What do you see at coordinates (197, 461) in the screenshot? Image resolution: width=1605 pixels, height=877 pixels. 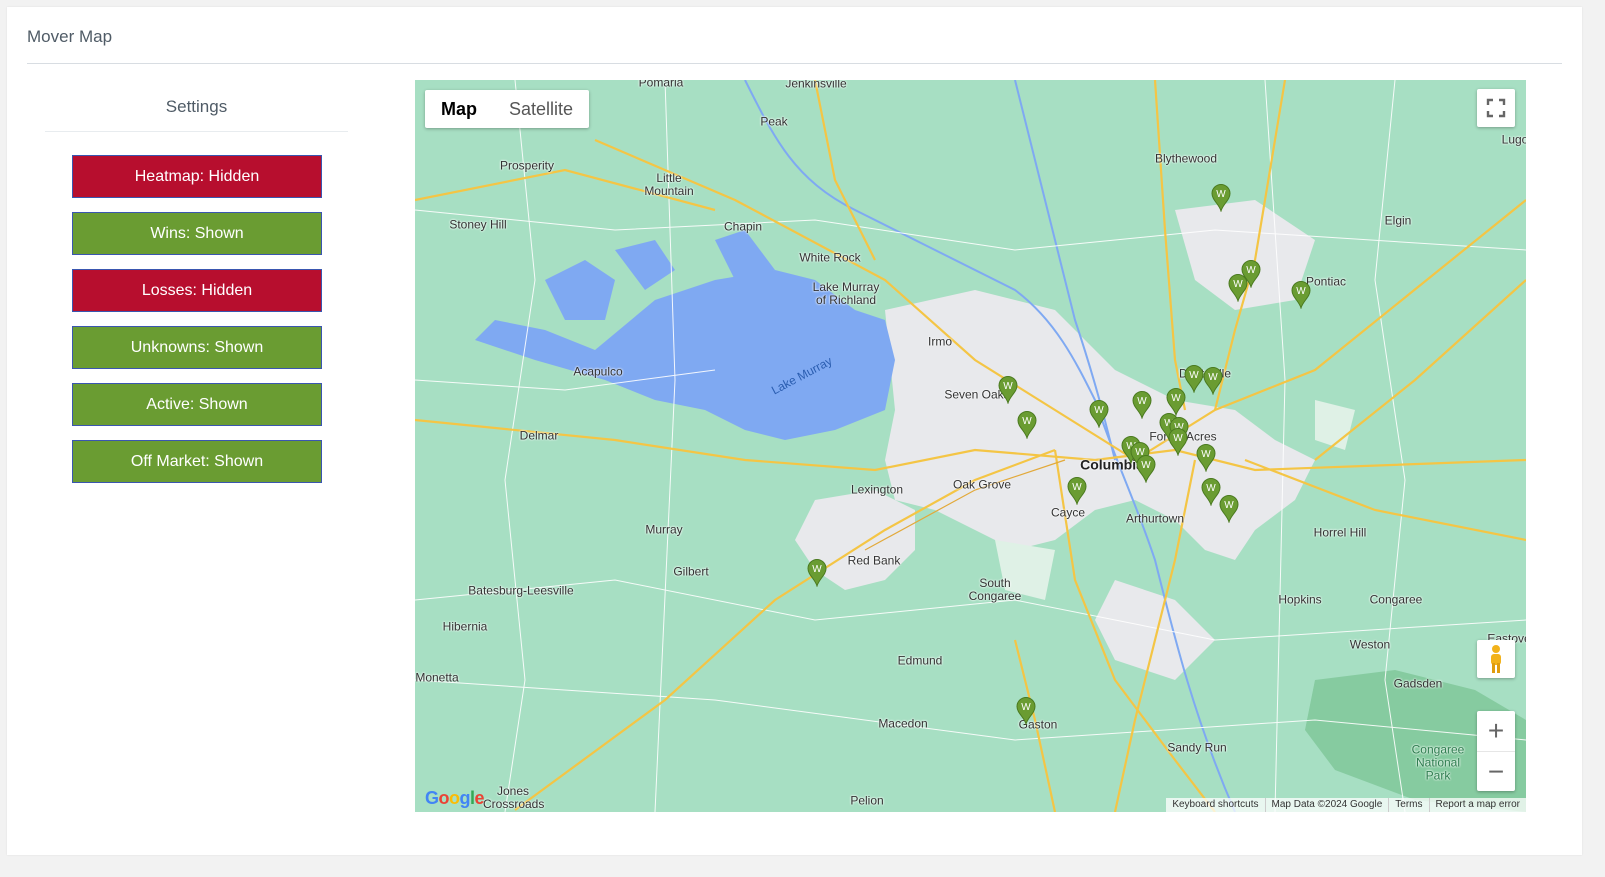 I see `off-market-toggle-button: Off Market: Shown` at bounding box center [197, 461].